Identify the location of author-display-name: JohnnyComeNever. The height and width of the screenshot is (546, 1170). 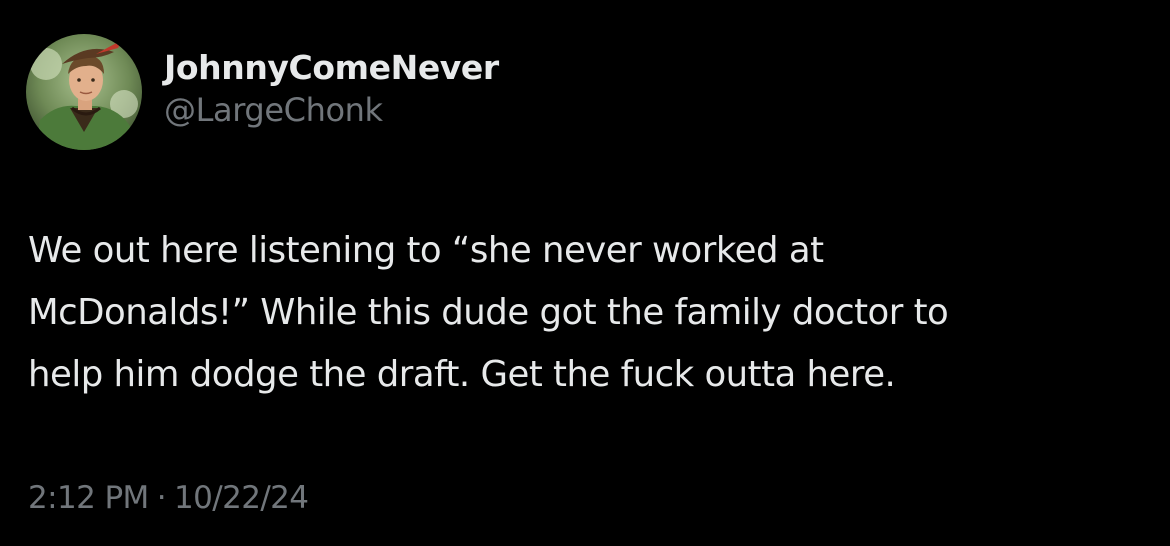
(331, 68).